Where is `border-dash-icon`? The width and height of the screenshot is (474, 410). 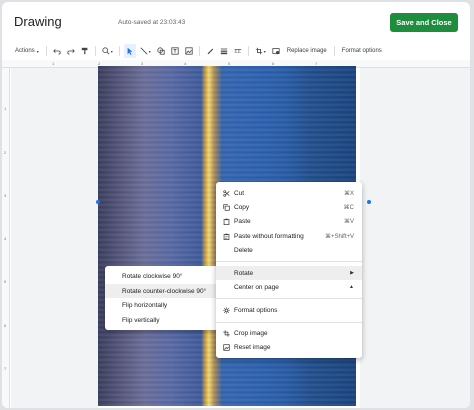 border-dash-icon is located at coordinates (238, 51).